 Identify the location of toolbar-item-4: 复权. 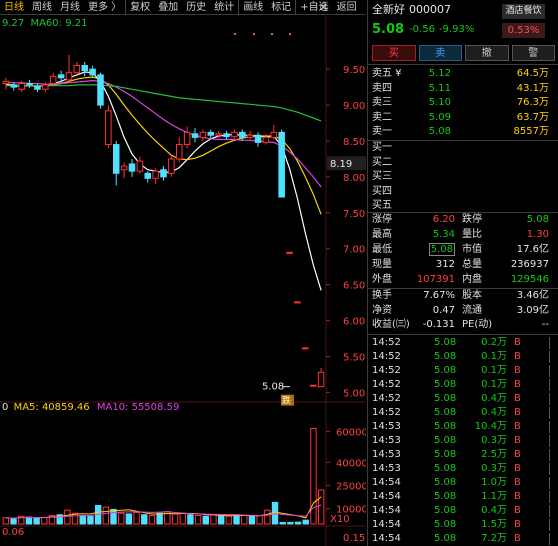
(139, 7).